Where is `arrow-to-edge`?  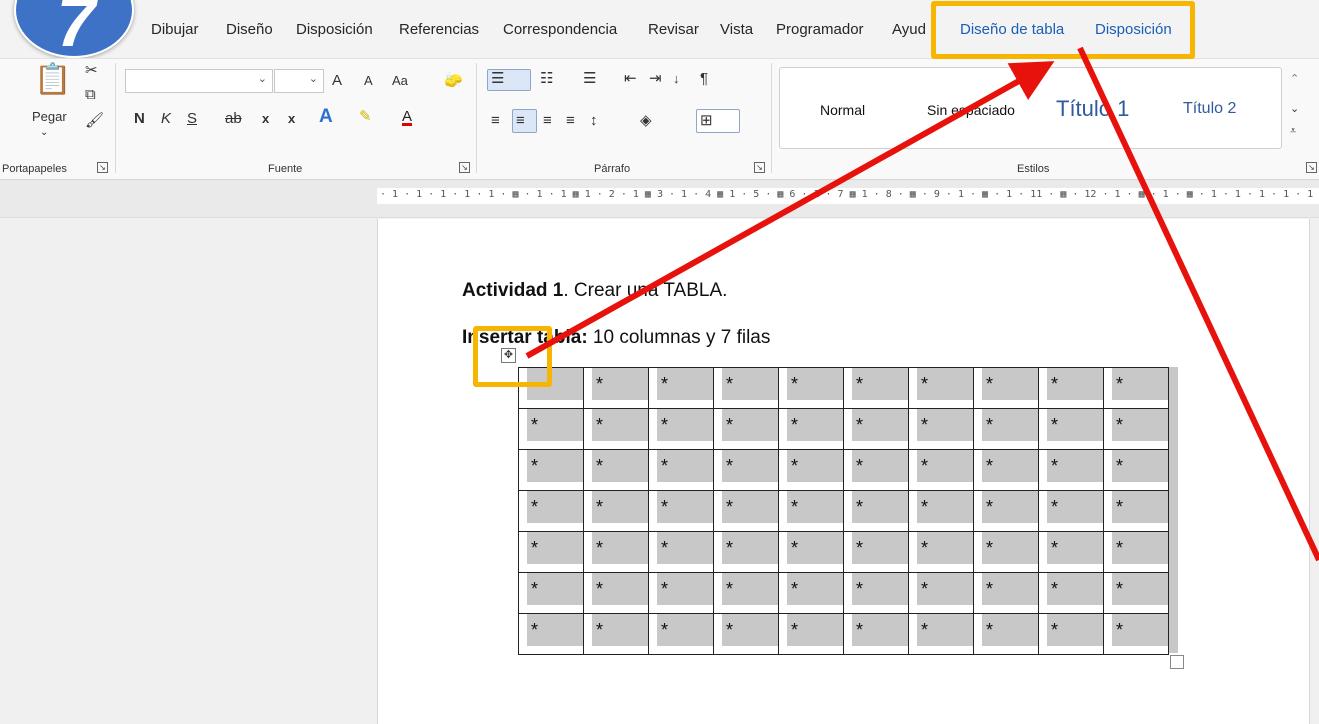
arrow-to-edge is located at coordinates (1198, 304).